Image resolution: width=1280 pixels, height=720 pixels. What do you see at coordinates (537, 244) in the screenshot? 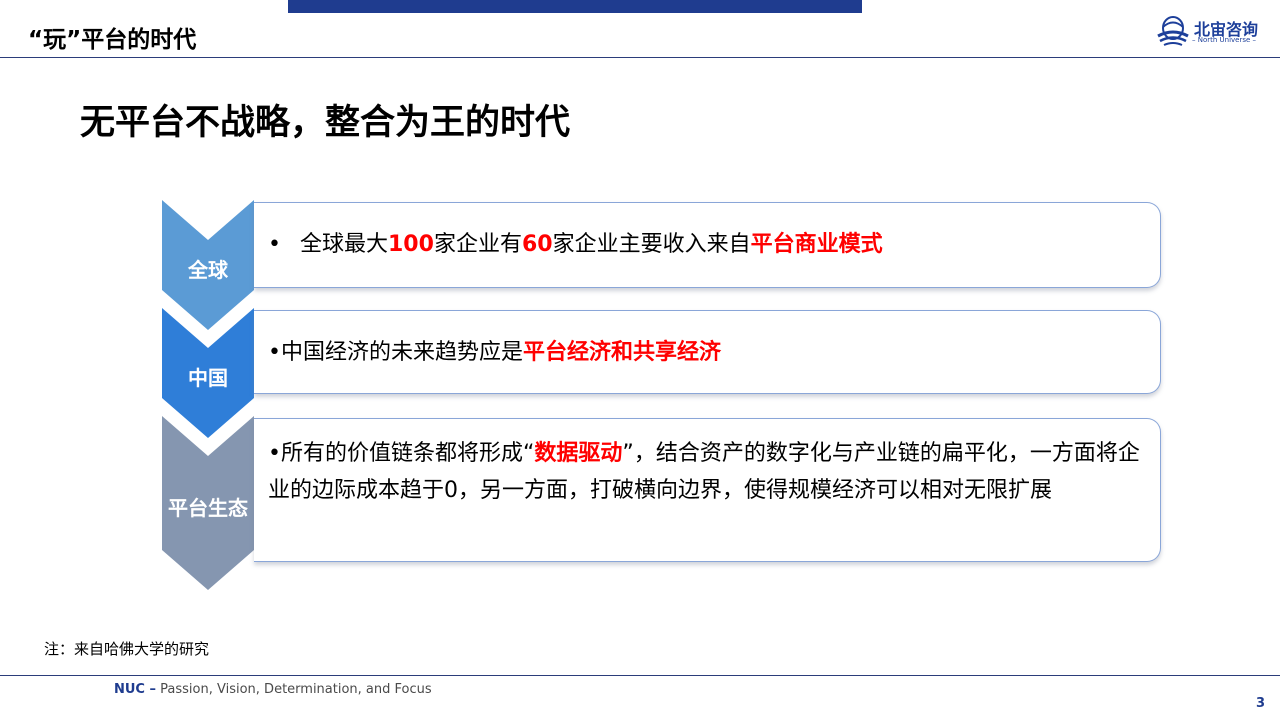
I see `highlight-number: 60` at bounding box center [537, 244].